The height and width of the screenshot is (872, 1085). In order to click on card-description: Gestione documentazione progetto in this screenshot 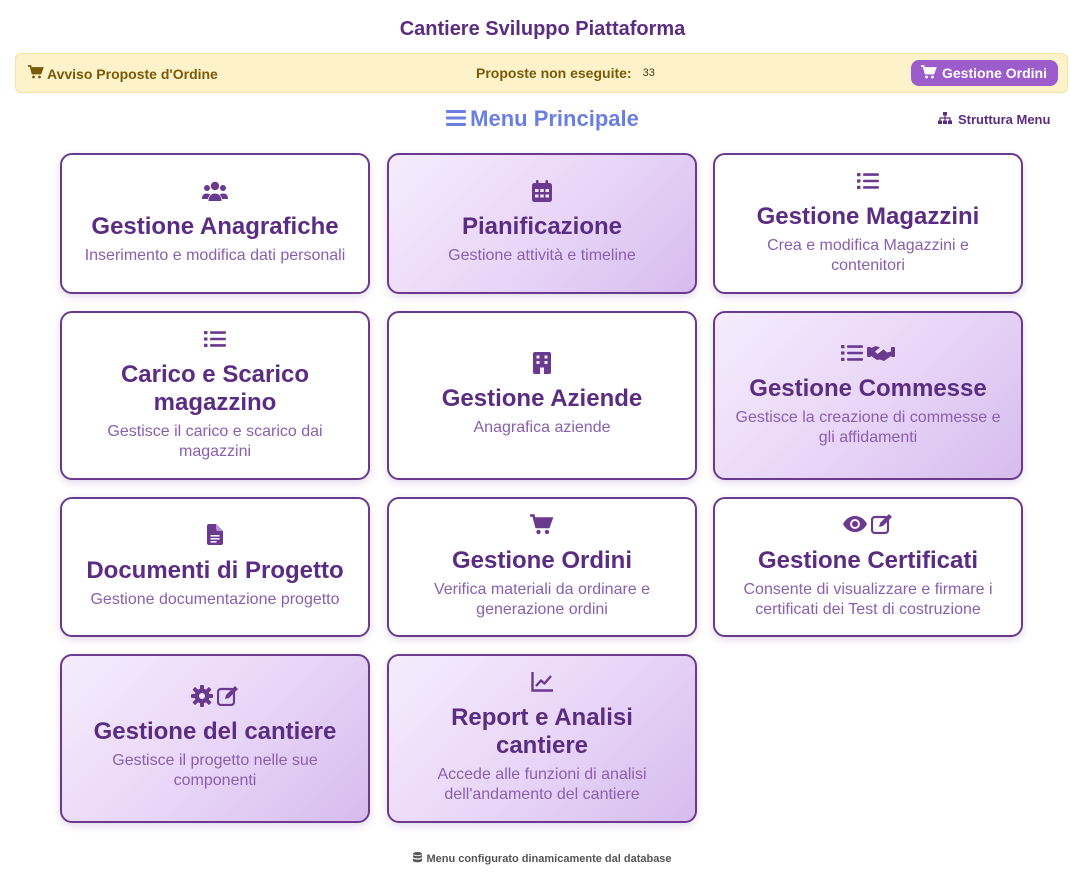, I will do `click(215, 599)`.